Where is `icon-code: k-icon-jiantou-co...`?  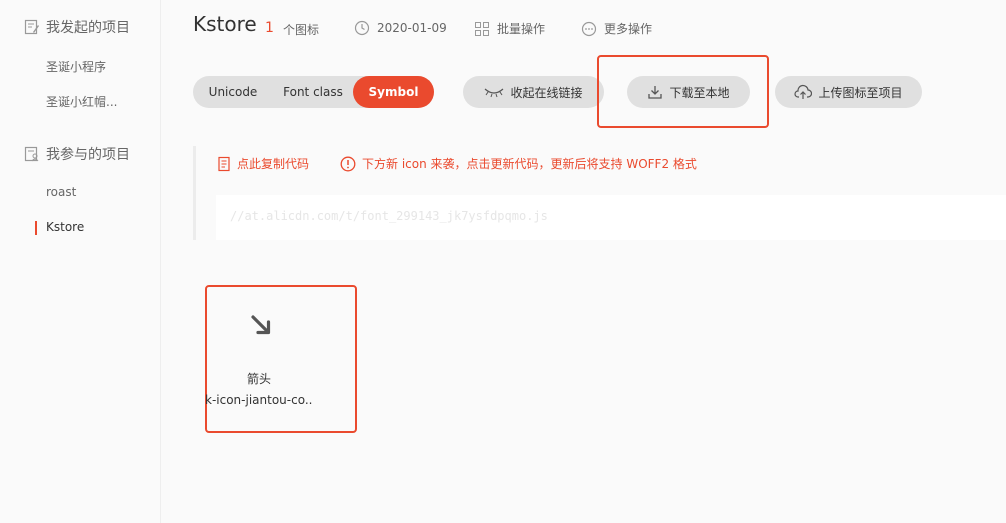 icon-code: k-icon-jiantou-co... is located at coordinates (259, 400).